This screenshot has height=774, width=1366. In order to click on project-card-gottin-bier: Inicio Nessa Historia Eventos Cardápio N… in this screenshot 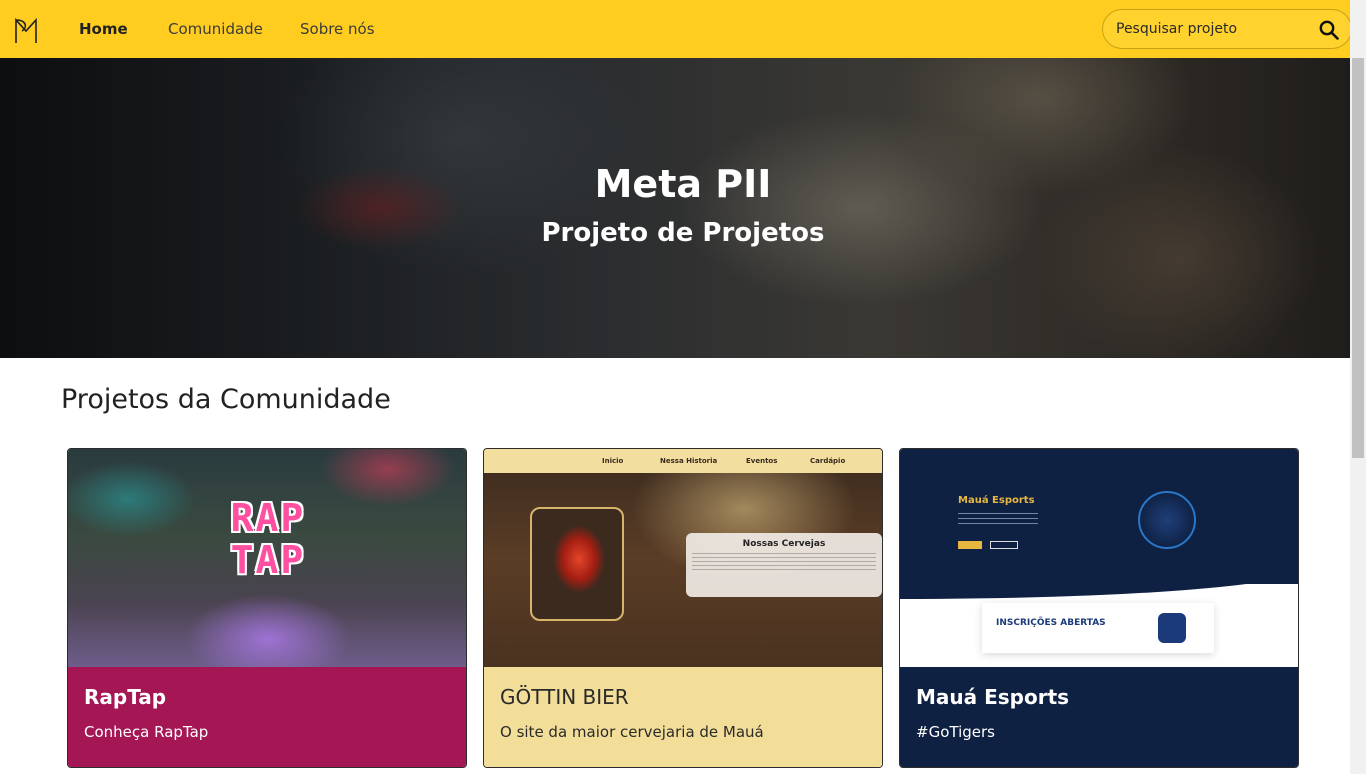, I will do `click(683, 608)`.